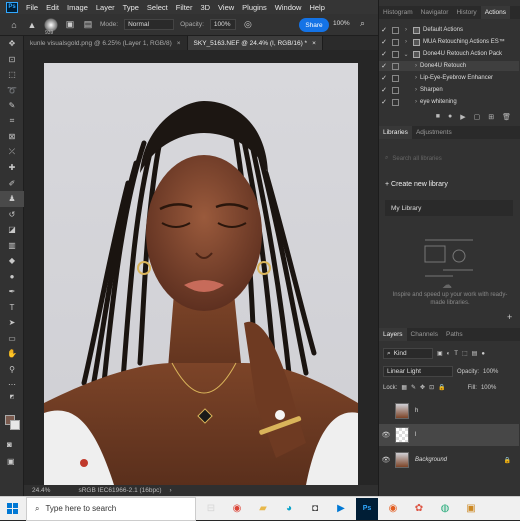 Image resolution: width=520 pixels, height=521 pixels. Describe the element at coordinates (12, 44) in the screenshot. I see `move-tool-icon: ✥` at that location.